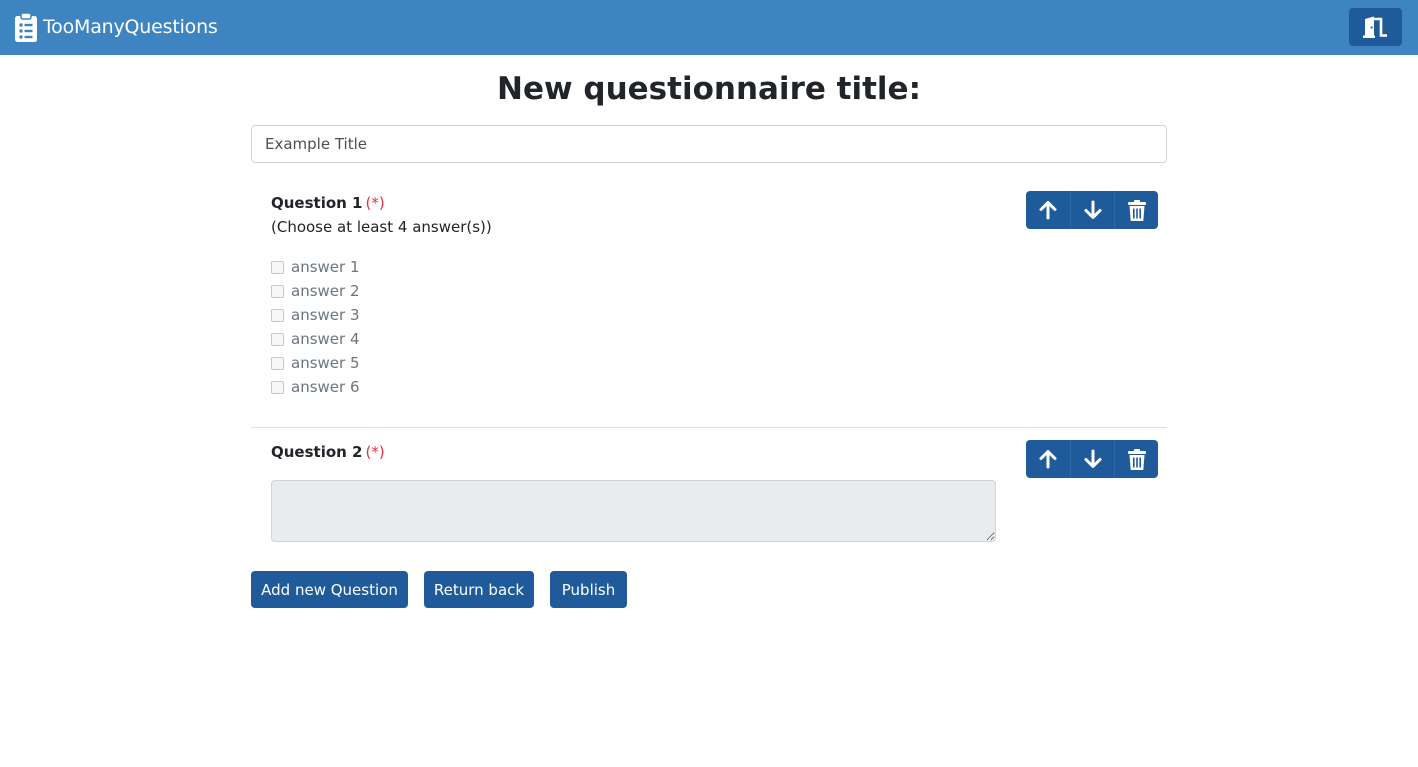 The width and height of the screenshot is (1418, 767). What do you see at coordinates (26, 27) in the screenshot?
I see `clipboard-list-icon` at bounding box center [26, 27].